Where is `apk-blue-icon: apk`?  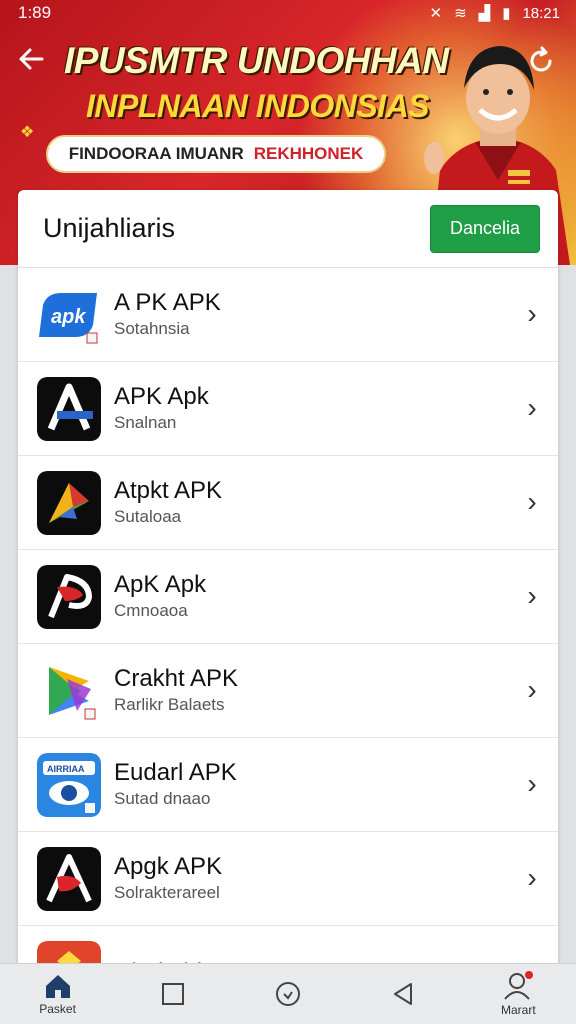
apk-blue-icon: apk is located at coordinates (69, 314).